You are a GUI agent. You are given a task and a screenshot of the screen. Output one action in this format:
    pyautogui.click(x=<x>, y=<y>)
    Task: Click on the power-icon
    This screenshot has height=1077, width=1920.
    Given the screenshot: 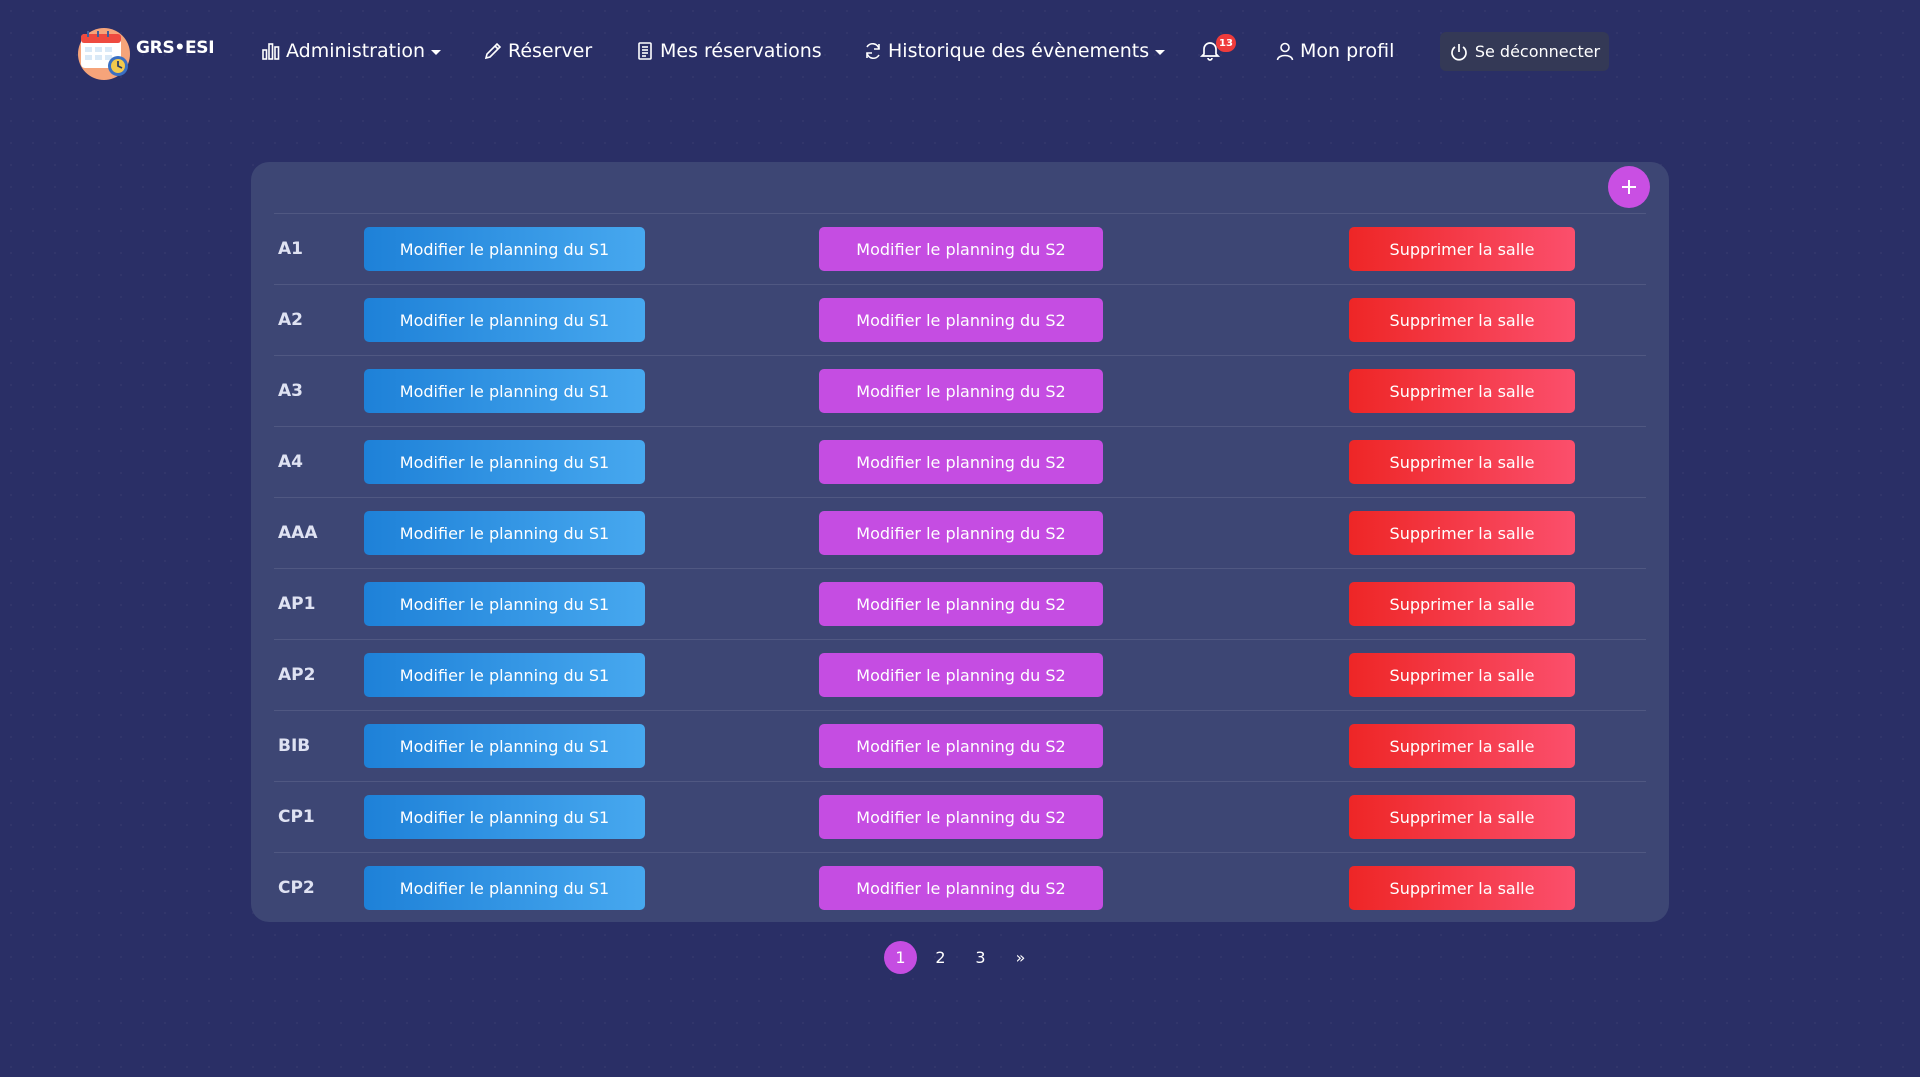 What is the action you would take?
    pyautogui.click(x=1459, y=52)
    